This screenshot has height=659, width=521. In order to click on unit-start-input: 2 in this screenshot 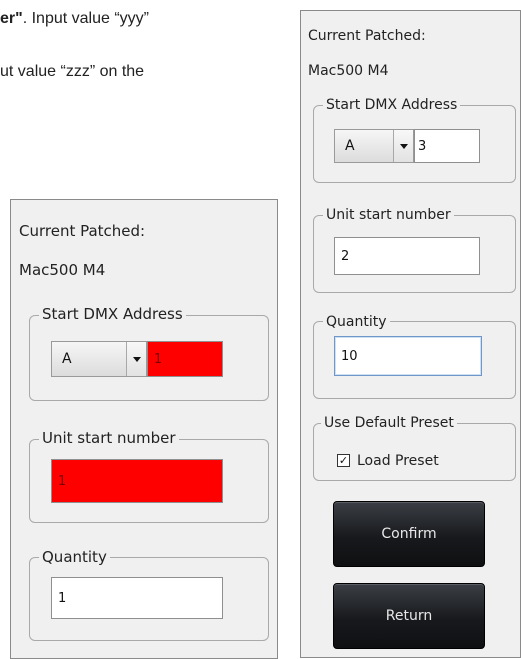, I will do `click(407, 256)`.